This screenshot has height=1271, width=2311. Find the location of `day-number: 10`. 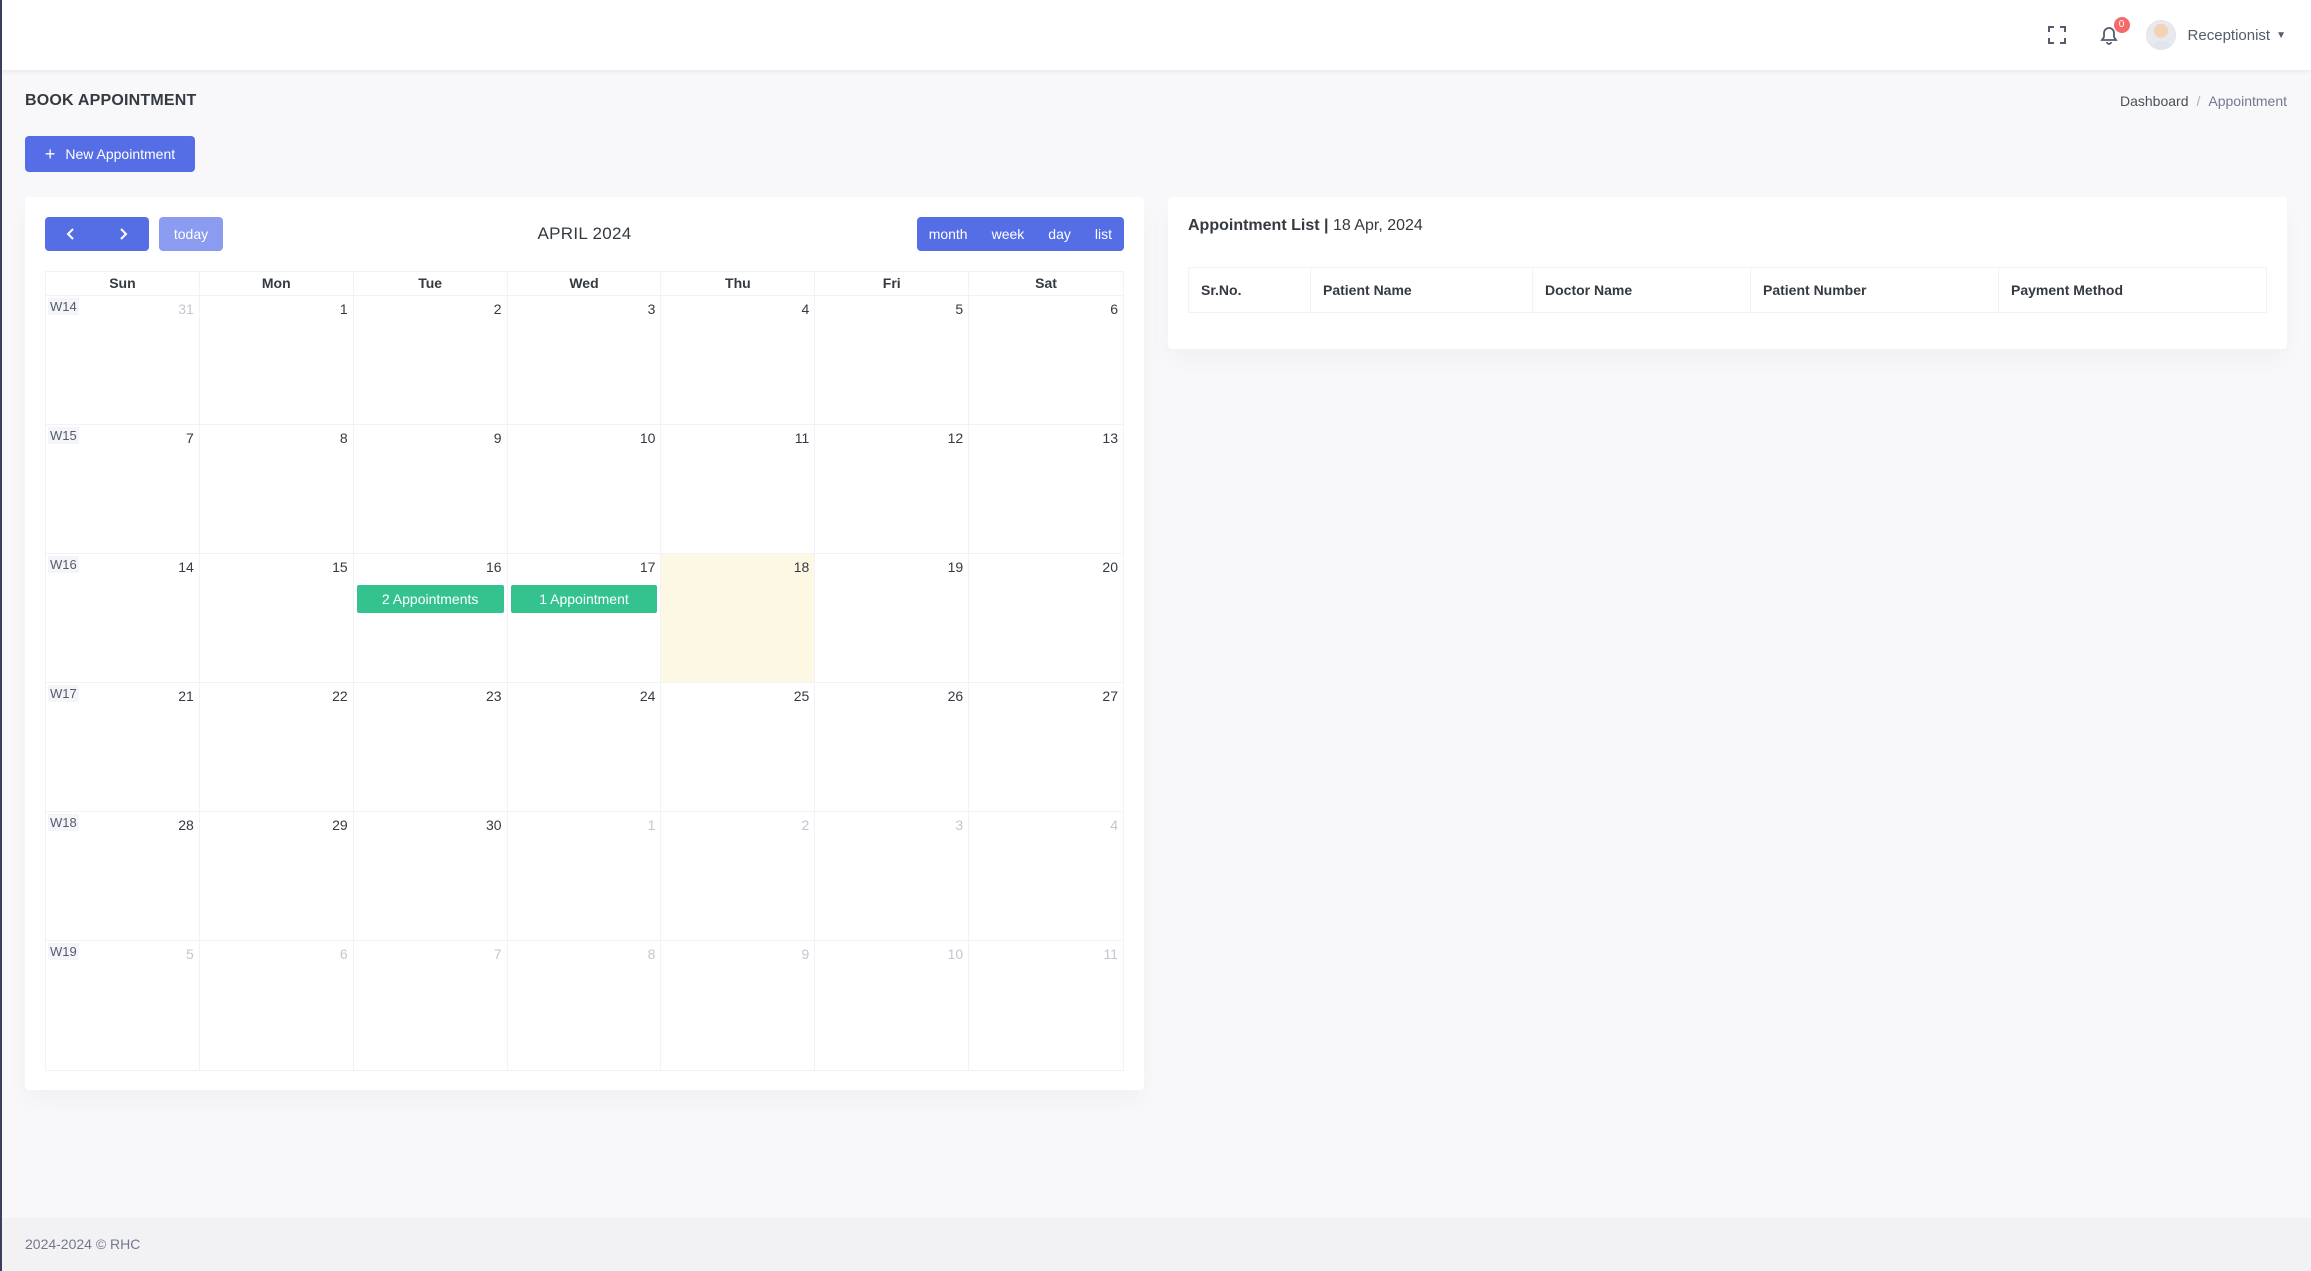

day-number: 10 is located at coordinates (956, 954).